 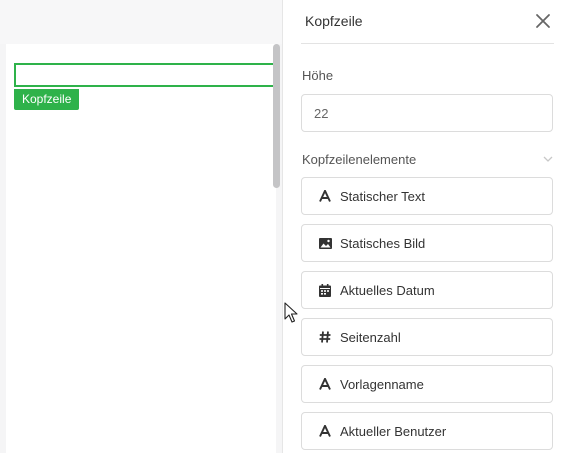 I want to click on add-static-image-button: Statisches Bild, so click(x=427, y=243).